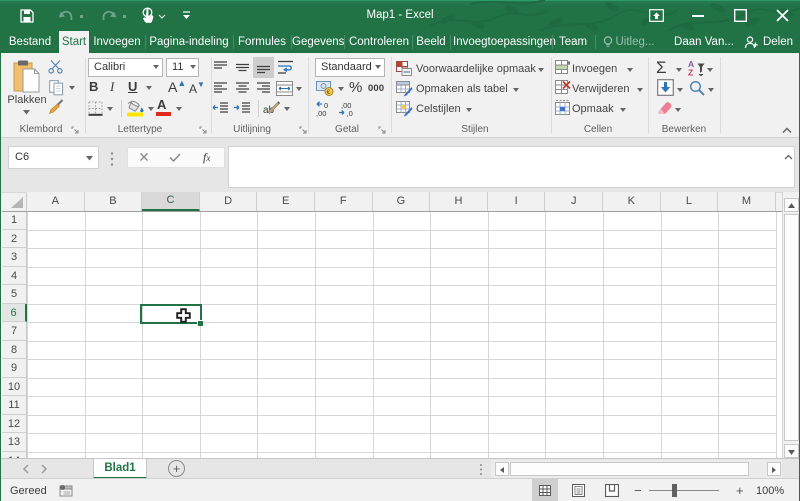 The width and height of the screenshot is (800, 501). Describe the element at coordinates (350, 113) in the screenshot. I see `svg-text: ,0` at that location.